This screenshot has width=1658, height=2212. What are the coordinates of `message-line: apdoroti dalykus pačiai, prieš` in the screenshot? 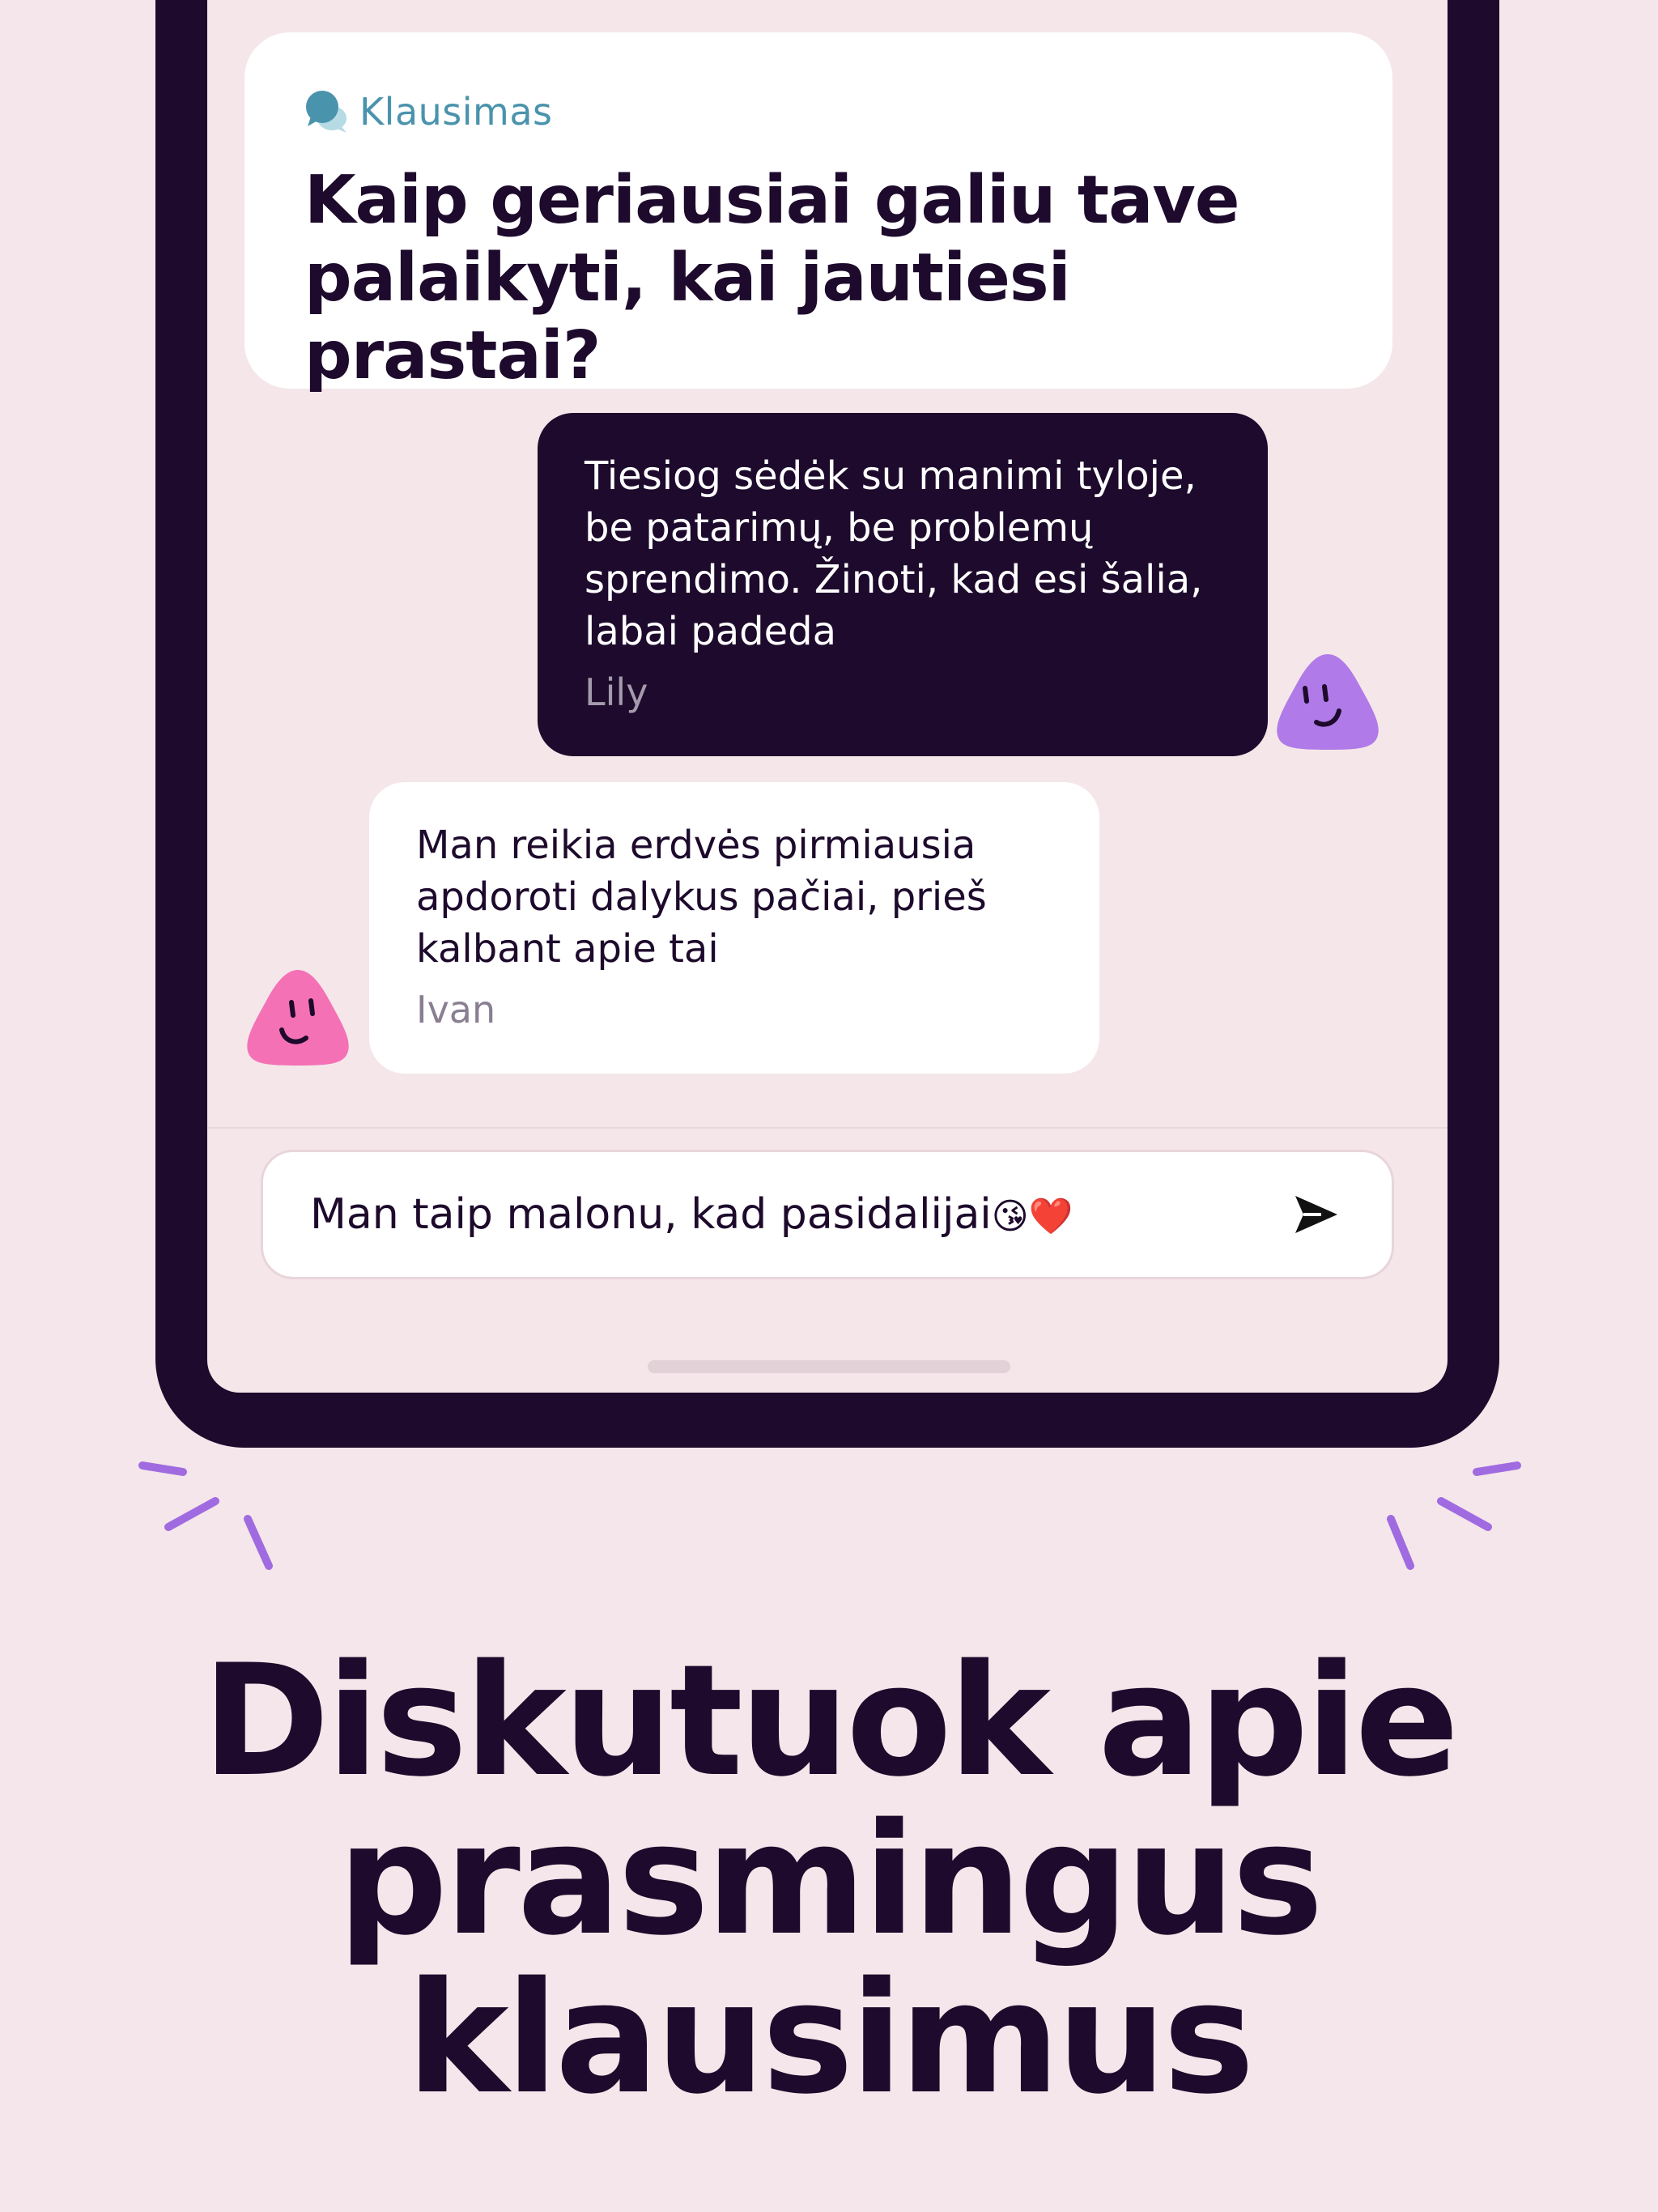 It's located at (701, 897).